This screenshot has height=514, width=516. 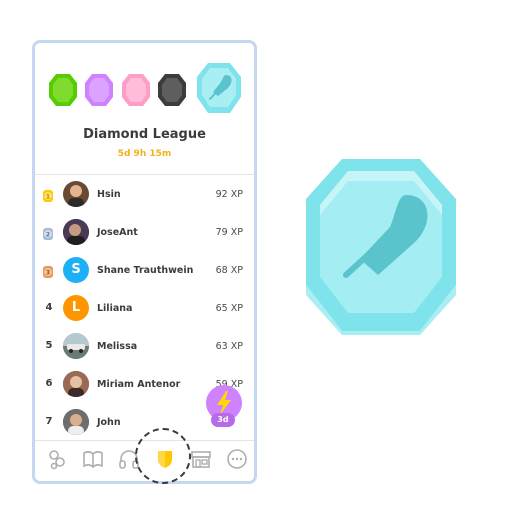 I want to click on leaderboard-row: 5 Melissa 63 XP, so click(x=144, y=347).